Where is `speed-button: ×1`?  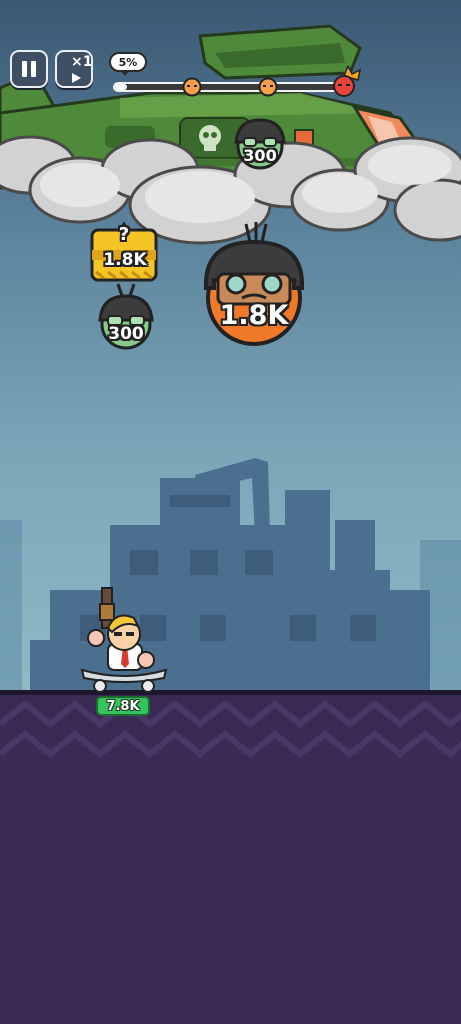 speed-button: ×1 is located at coordinates (74, 69).